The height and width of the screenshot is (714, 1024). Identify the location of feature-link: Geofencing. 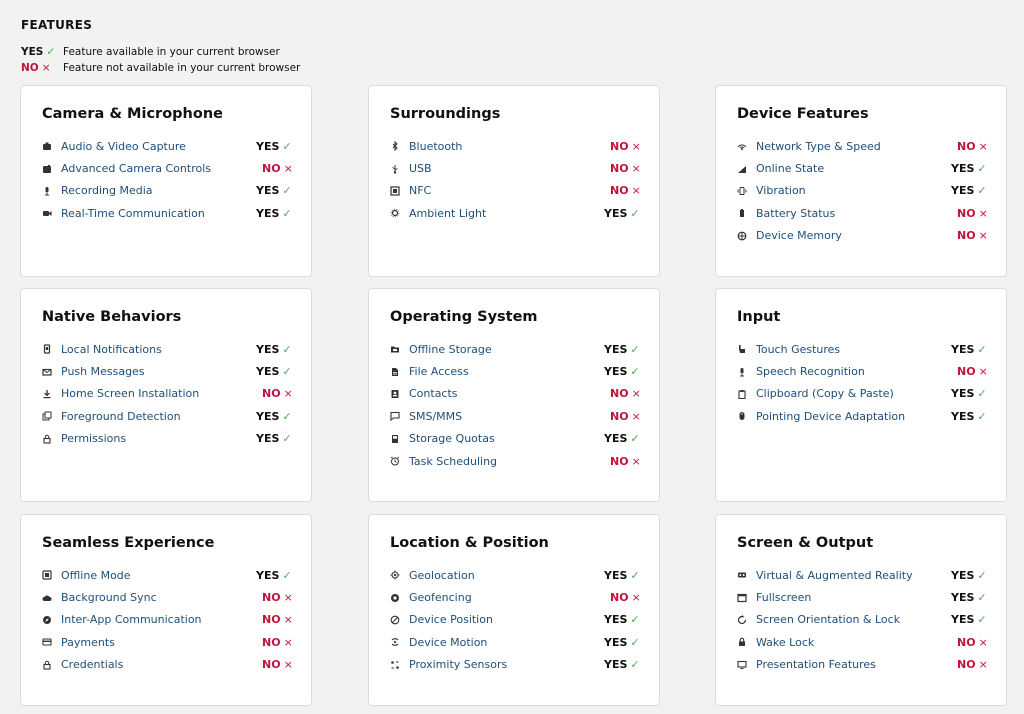
(506, 597).